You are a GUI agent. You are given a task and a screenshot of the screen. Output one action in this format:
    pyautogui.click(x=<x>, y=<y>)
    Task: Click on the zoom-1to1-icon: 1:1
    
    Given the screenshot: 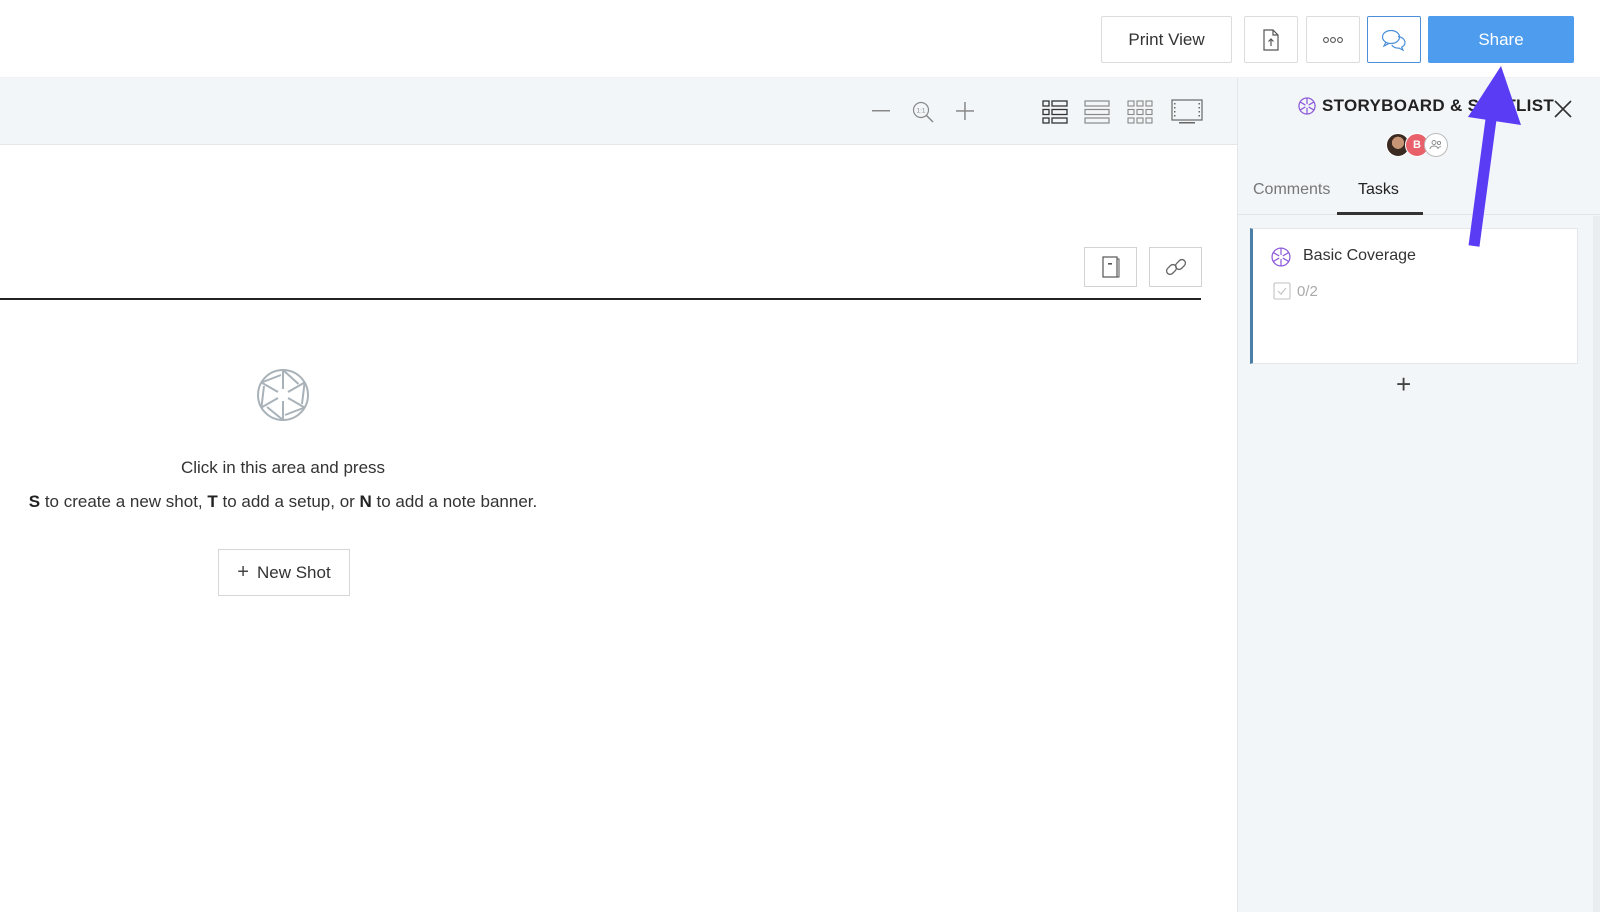 What is the action you would take?
    pyautogui.click(x=923, y=112)
    